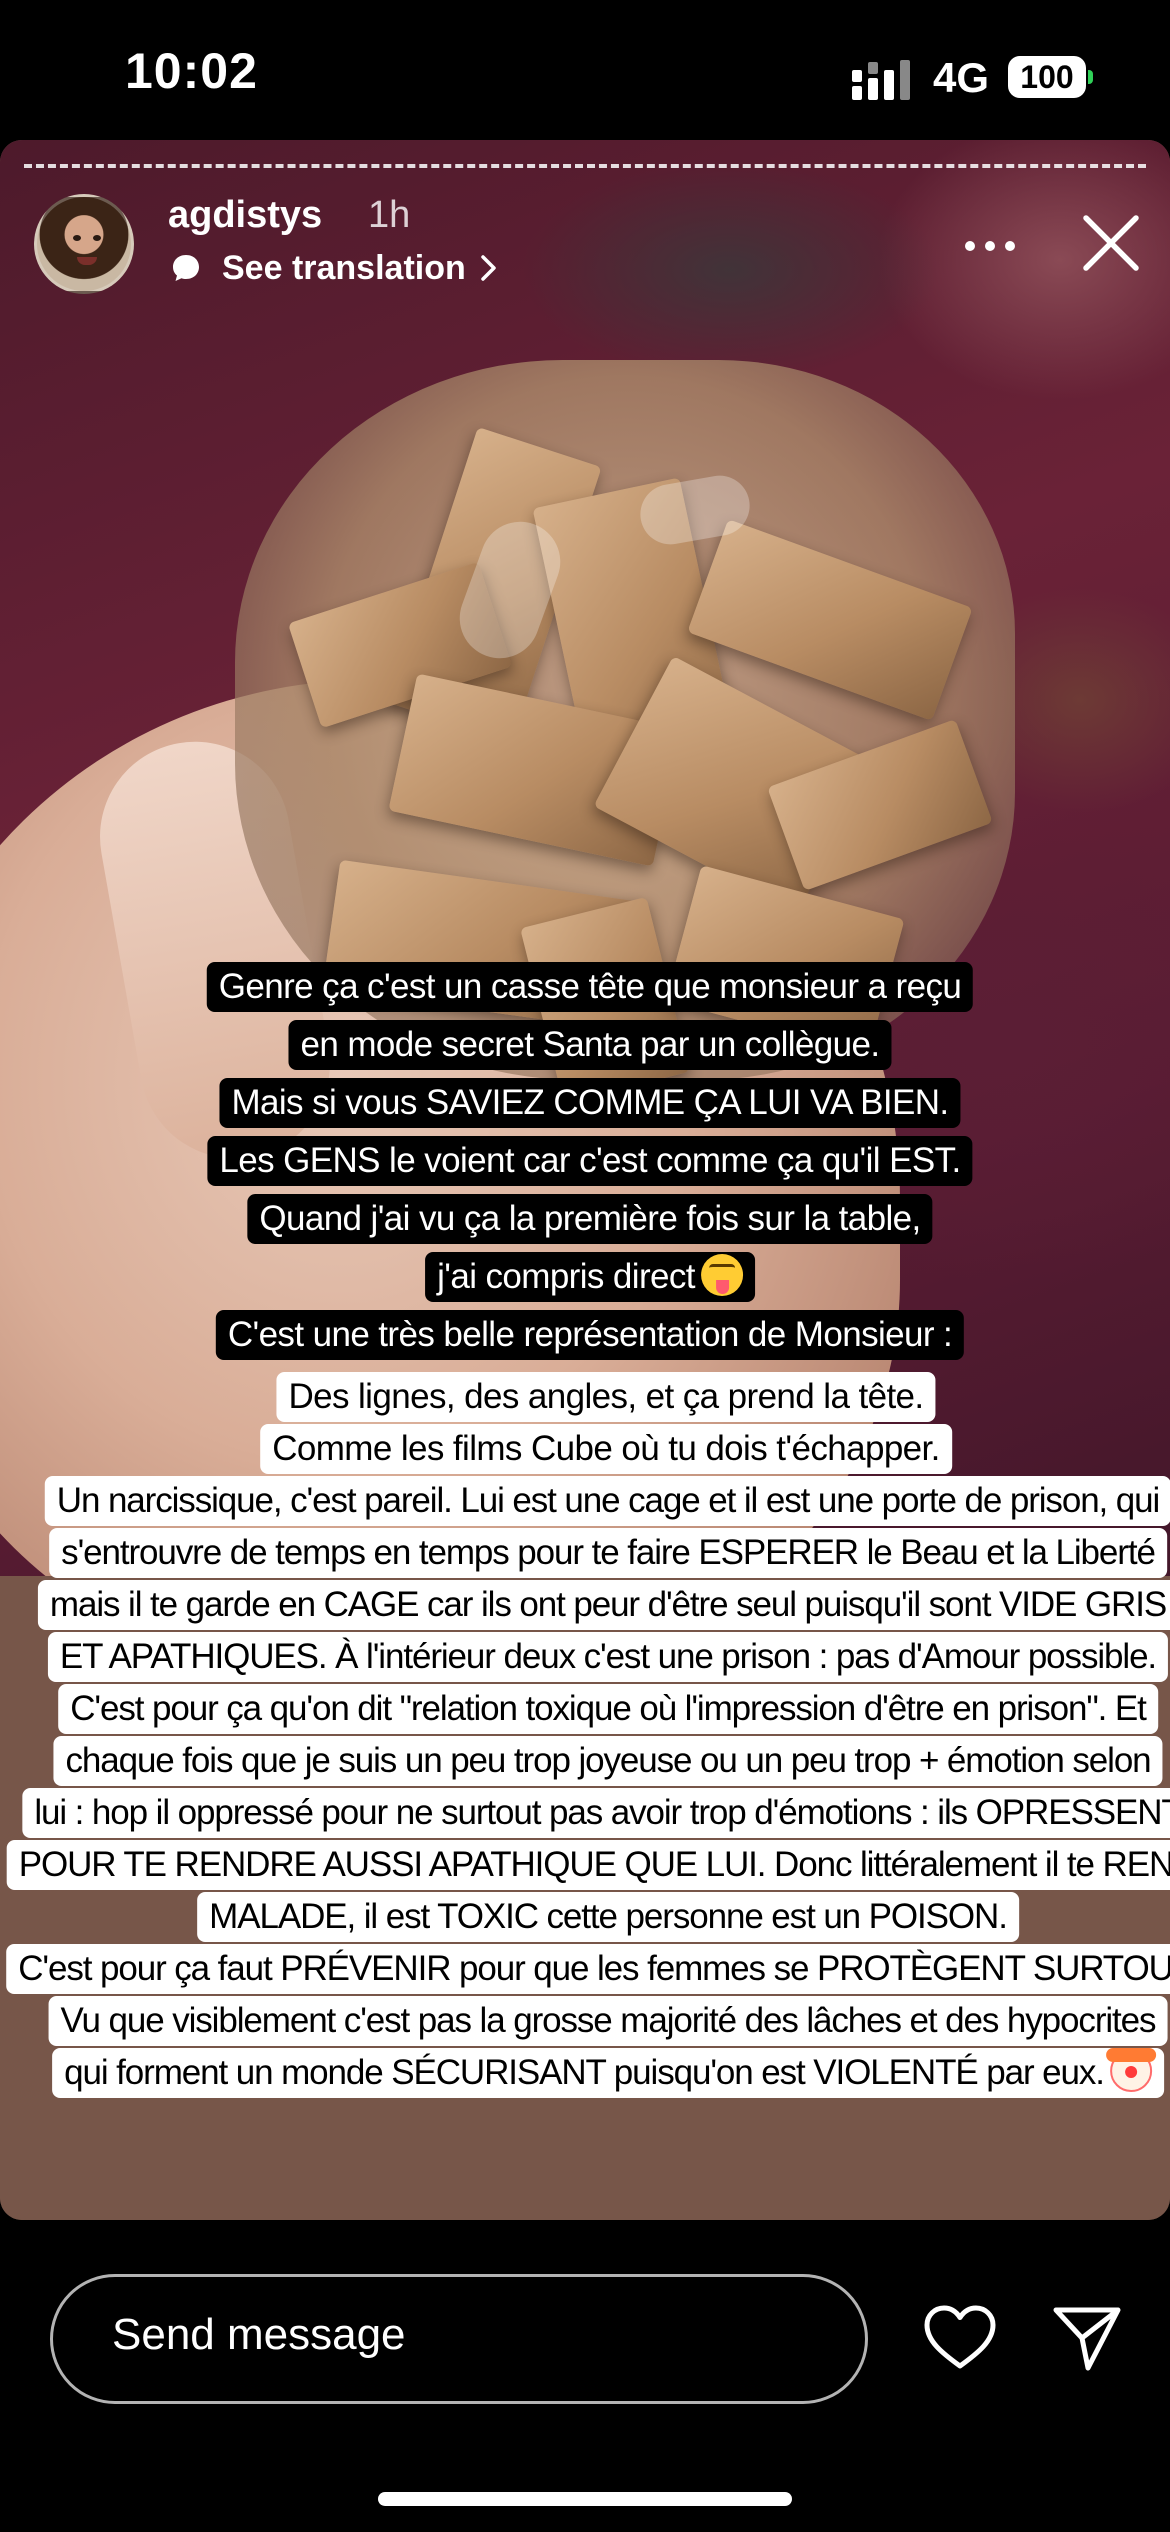 The height and width of the screenshot is (2532, 1170). What do you see at coordinates (245, 215) in the screenshot?
I see `story-username: agdistys` at bounding box center [245, 215].